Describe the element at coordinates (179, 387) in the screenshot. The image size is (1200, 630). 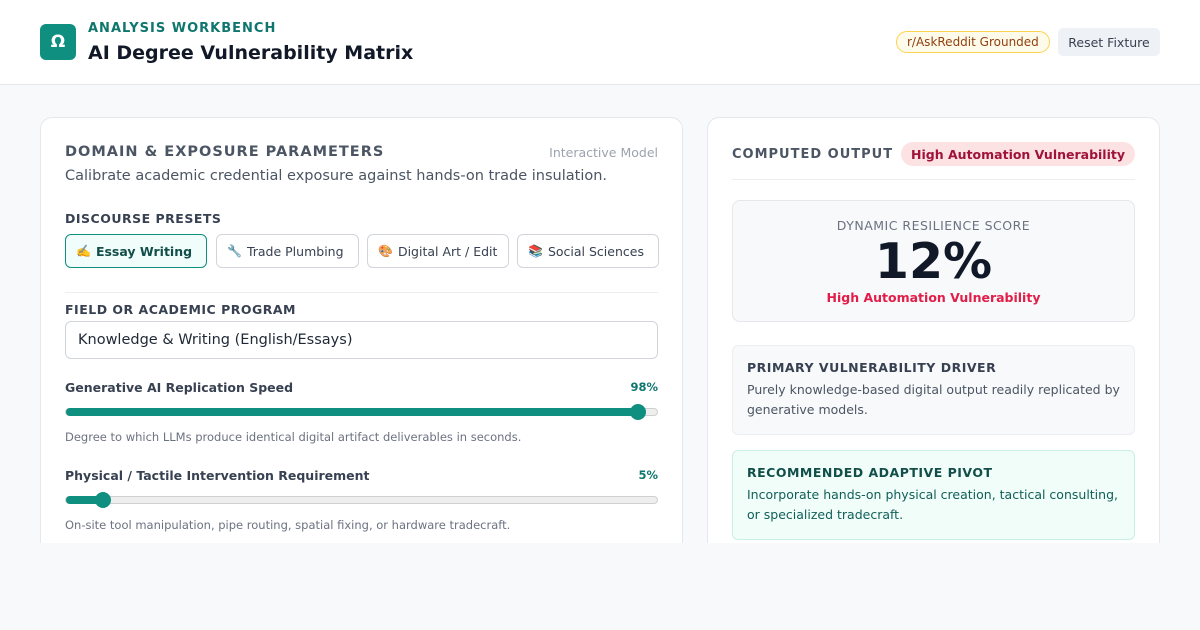
I see `ai-replication-label: Generative AI Replication Speed` at that location.